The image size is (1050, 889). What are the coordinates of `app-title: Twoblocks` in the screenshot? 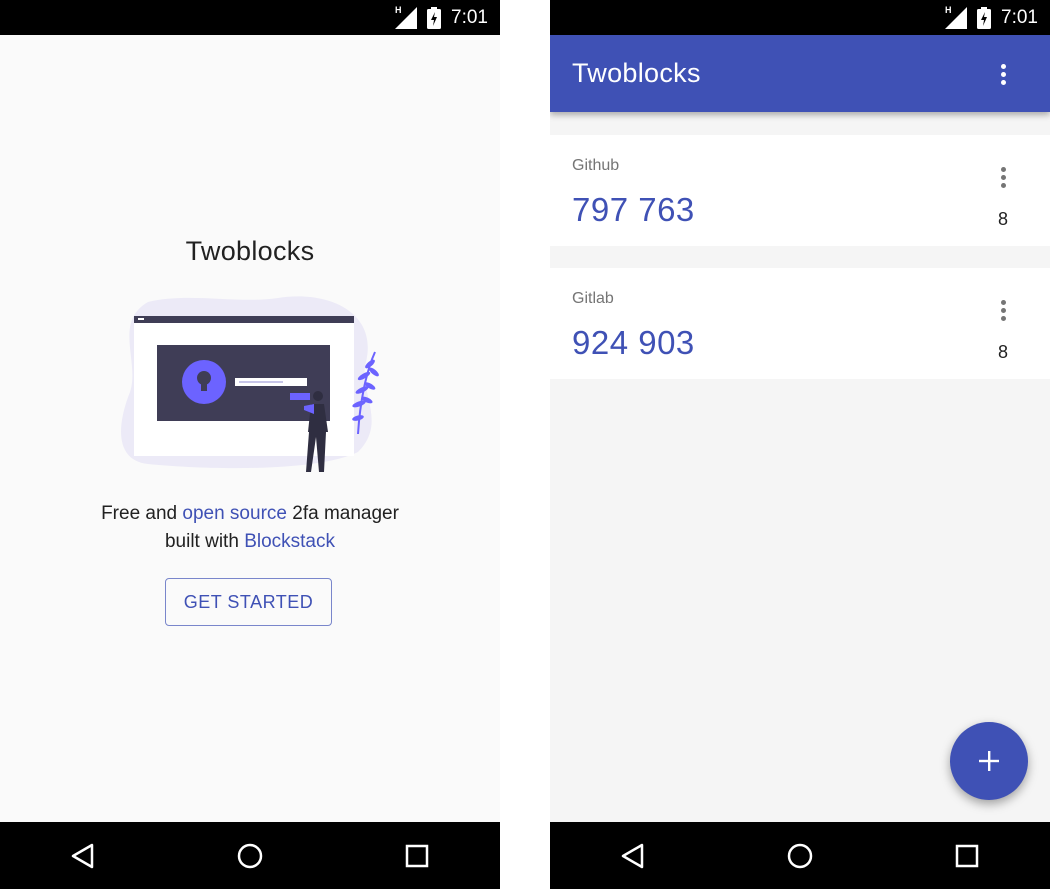 It's located at (636, 73).